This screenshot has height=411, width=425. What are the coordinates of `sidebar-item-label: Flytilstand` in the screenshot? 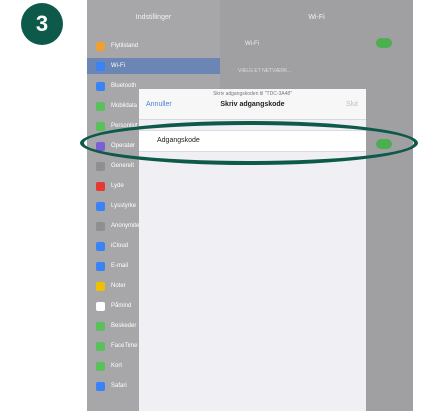 It's located at (125, 46).